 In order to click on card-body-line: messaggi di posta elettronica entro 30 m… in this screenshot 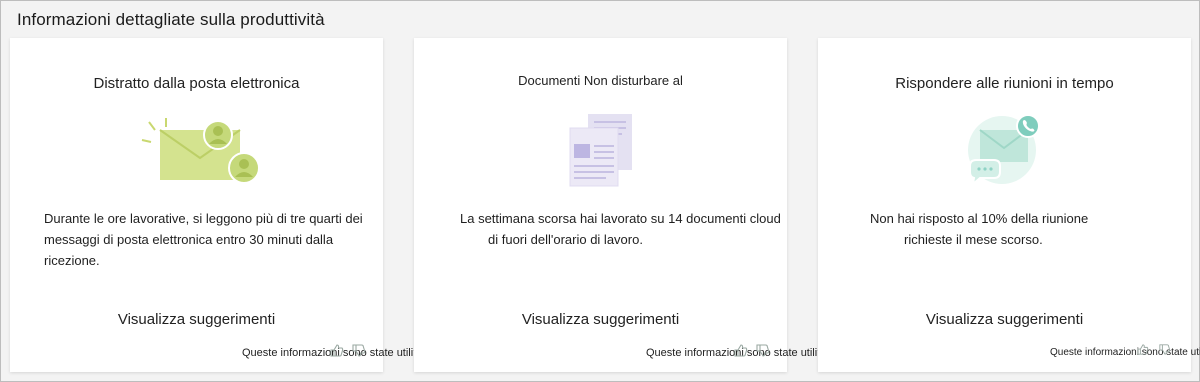, I will do `click(189, 250)`.